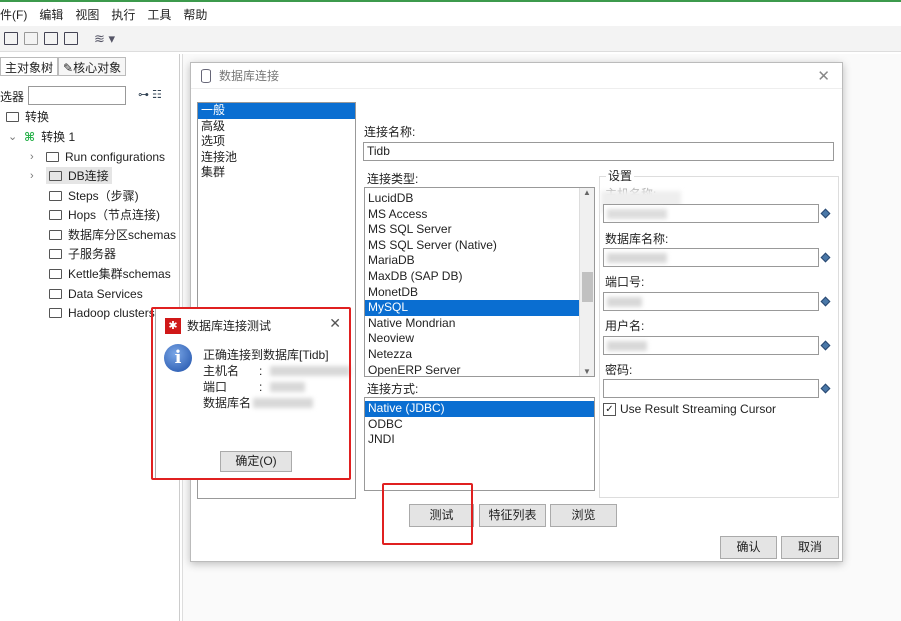 The height and width of the screenshot is (621, 901). I want to click on save-icon, so click(51, 38).